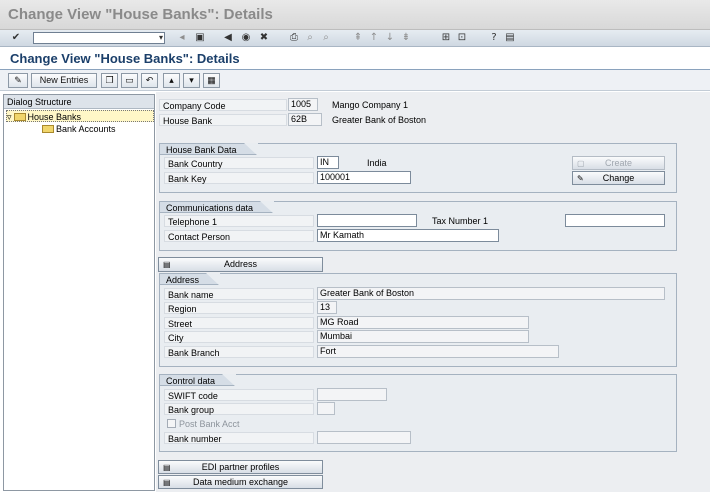 This screenshot has width=710, height=492. What do you see at coordinates (370, 105) in the screenshot?
I see `company-name-text: Mango Company 1` at bounding box center [370, 105].